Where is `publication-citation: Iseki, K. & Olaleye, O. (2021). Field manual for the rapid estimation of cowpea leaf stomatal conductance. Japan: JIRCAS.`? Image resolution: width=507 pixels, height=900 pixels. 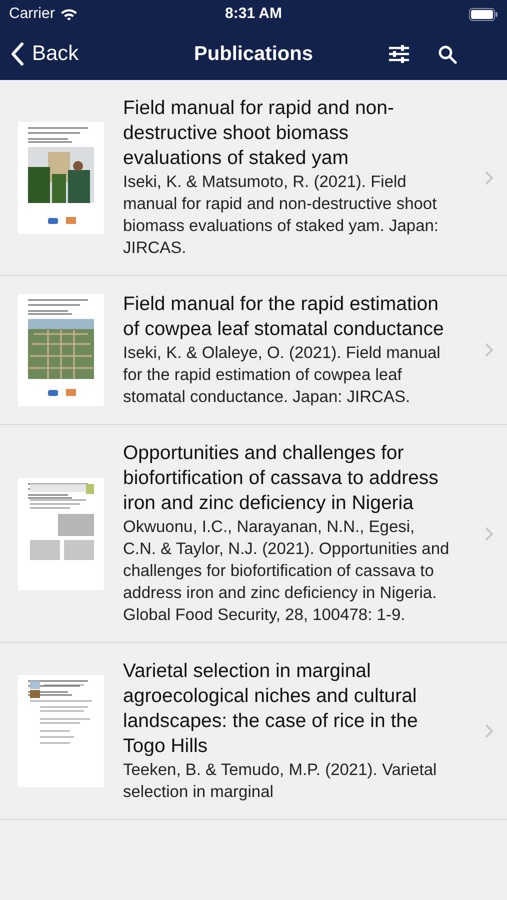
publication-citation: Iseki, K. & Olaleye, O. (2021). Field manual for the rapid estimation of cowpea leaf stomatal conductance. Japan: JIRCAS. is located at coordinates (282, 375).